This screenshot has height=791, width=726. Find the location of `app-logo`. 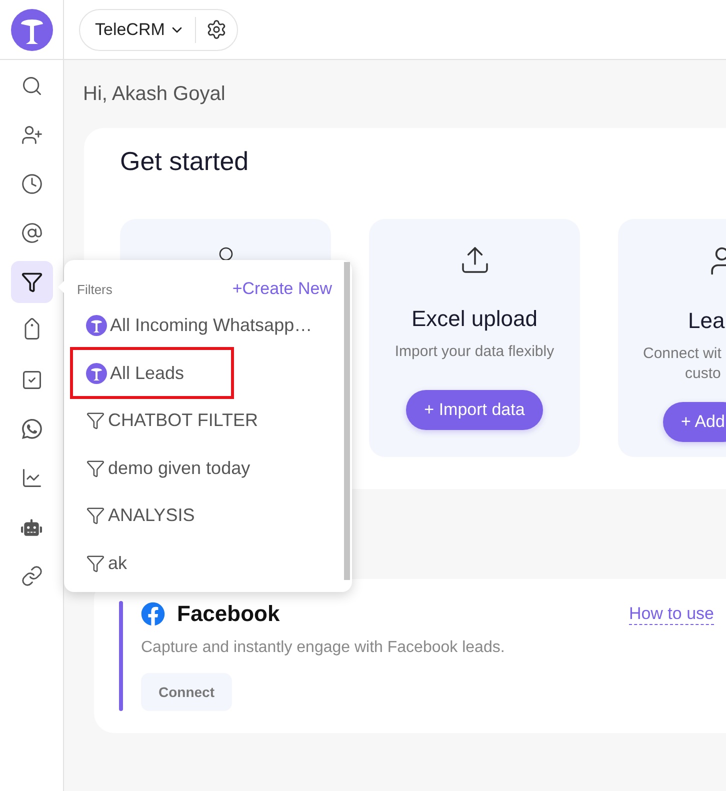

app-logo is located at coordinates (31, 29).